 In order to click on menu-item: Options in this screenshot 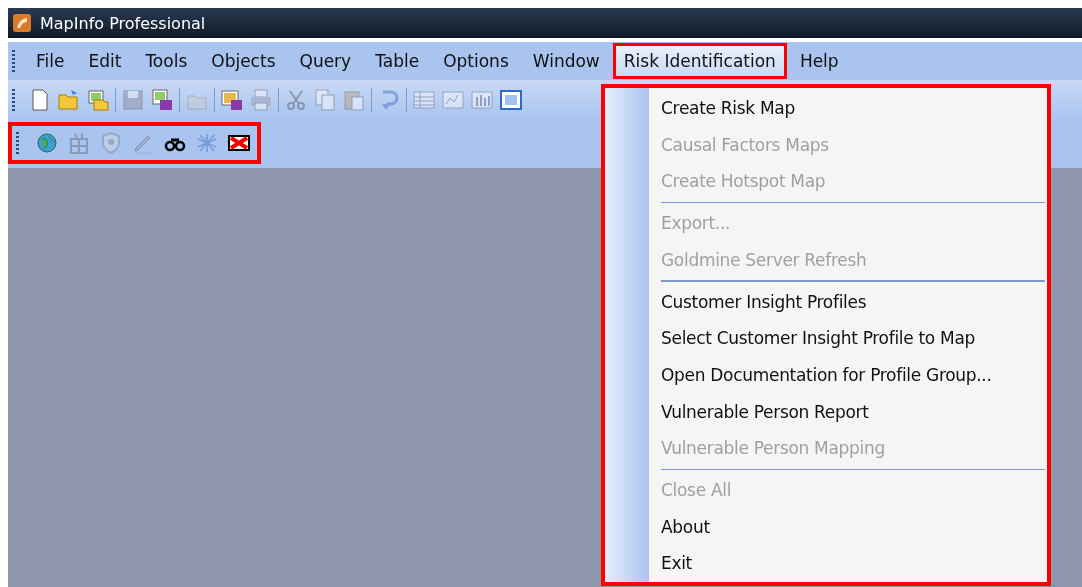, I will do `click(476, 61)`.